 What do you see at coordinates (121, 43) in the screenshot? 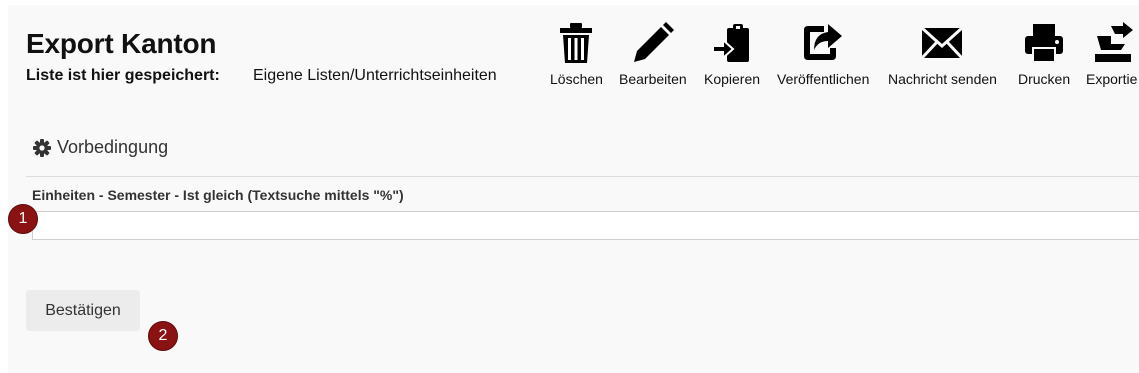
I see `page-title: Export Kanton` at bounding box center [121, 43].